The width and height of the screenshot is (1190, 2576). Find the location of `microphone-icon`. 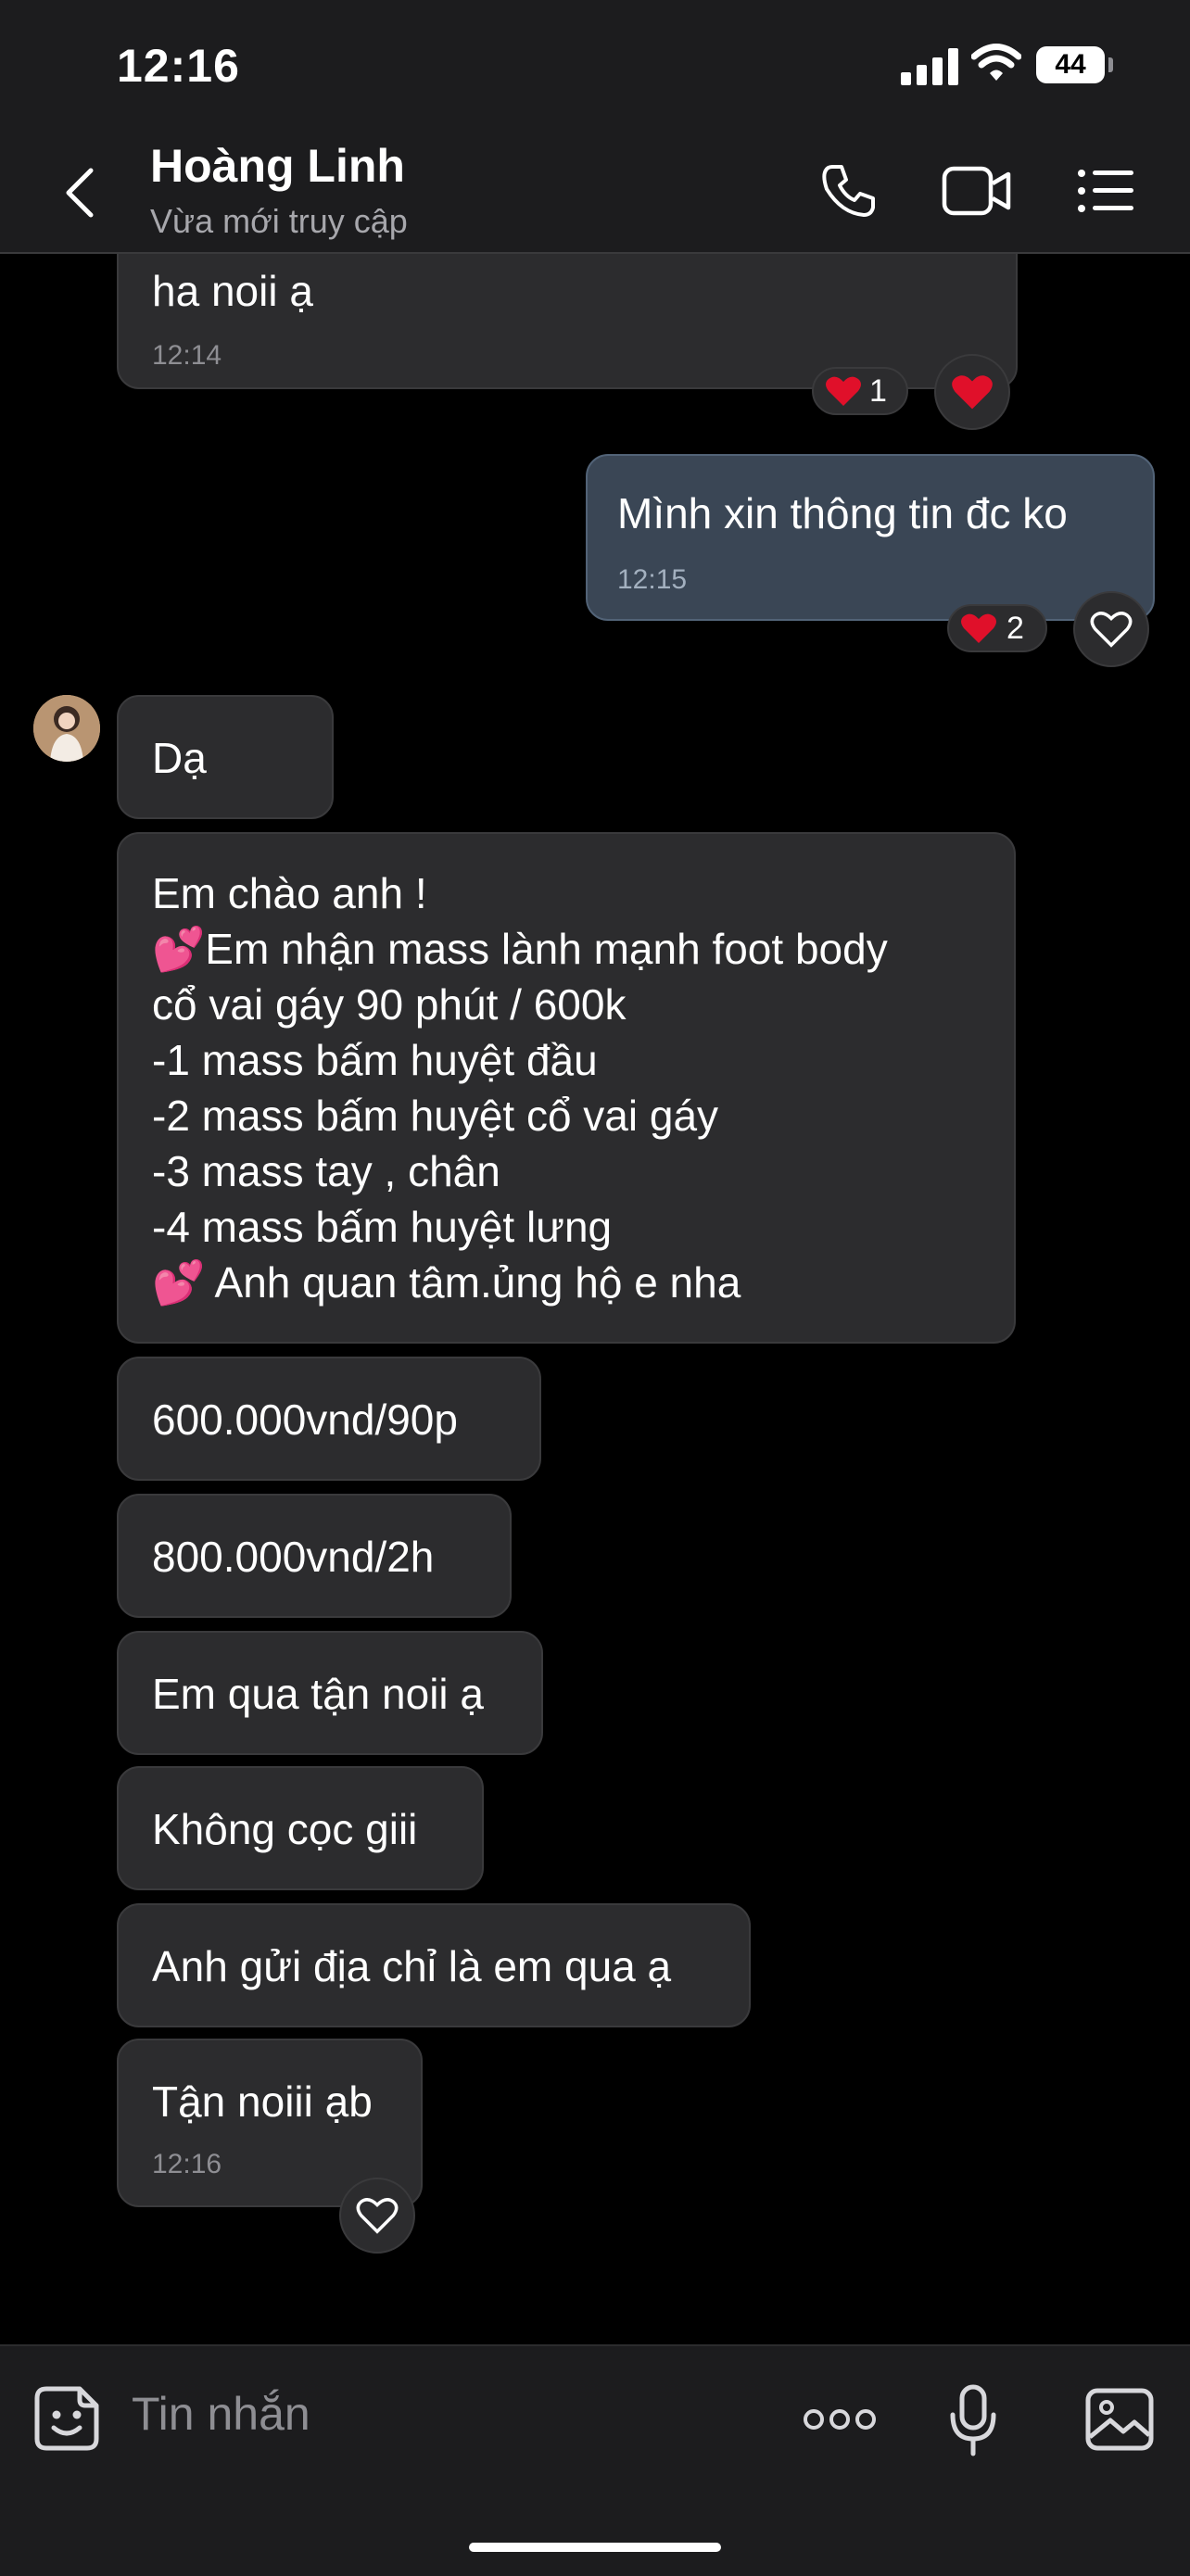

microphone-icon is located at coordinates (973, 2420).